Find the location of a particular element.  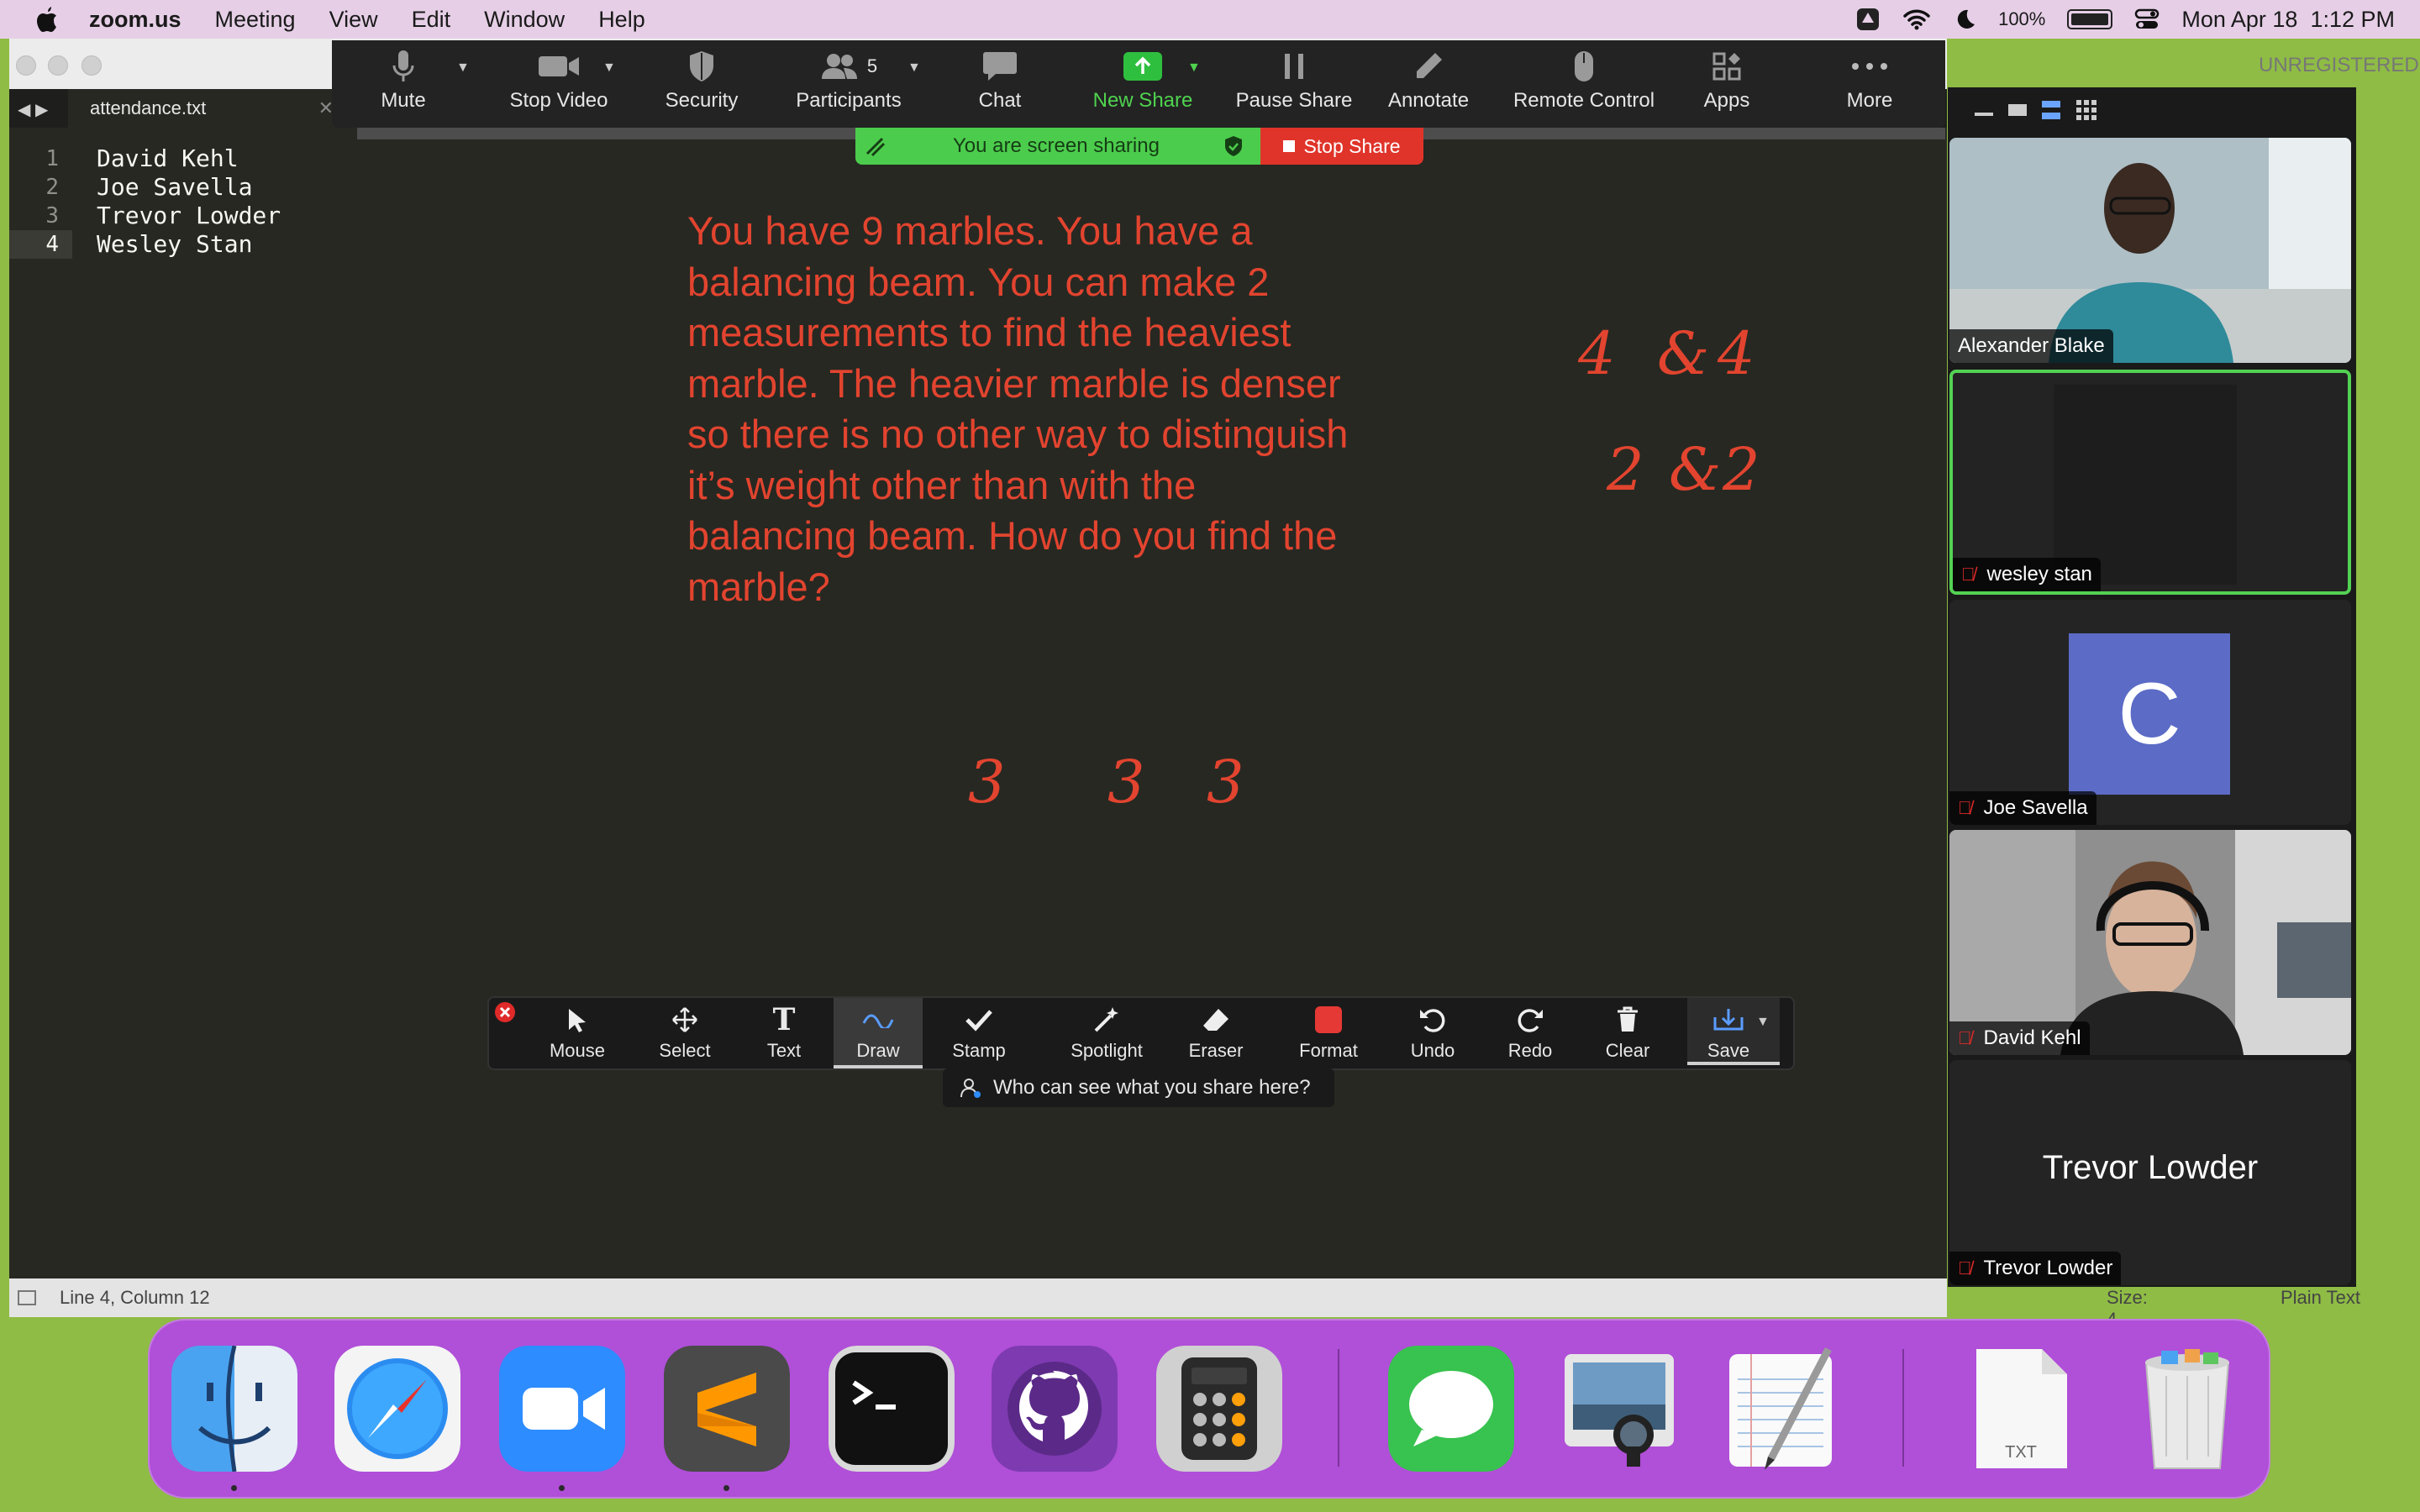

participant-tile-active-speaker: 🎙̸ wesley stan is located at coordinates (2150, 482).